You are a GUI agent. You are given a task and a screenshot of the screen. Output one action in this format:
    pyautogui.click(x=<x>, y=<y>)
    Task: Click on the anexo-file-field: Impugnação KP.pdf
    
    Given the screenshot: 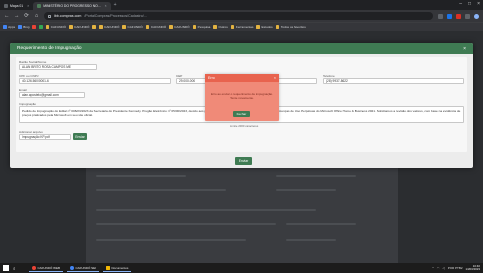 What is the action you would take?
    pyautogui.click(x=45, y=137)
    